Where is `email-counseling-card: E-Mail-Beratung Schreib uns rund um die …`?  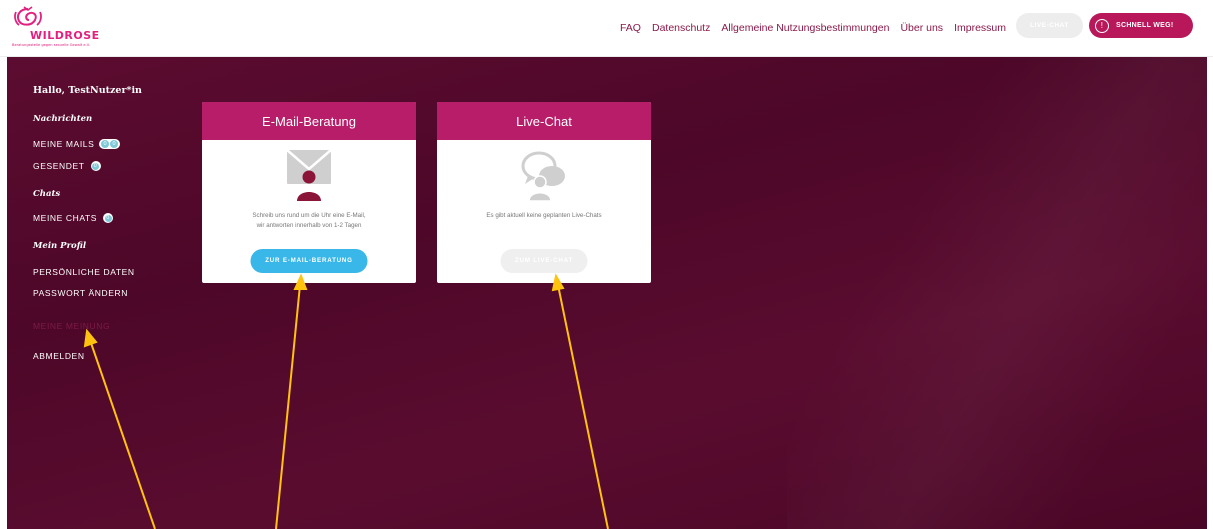 email-counseling-card: E-Mail-Beratung Schreib uns rund um die … is located at coordinates (309, 192).